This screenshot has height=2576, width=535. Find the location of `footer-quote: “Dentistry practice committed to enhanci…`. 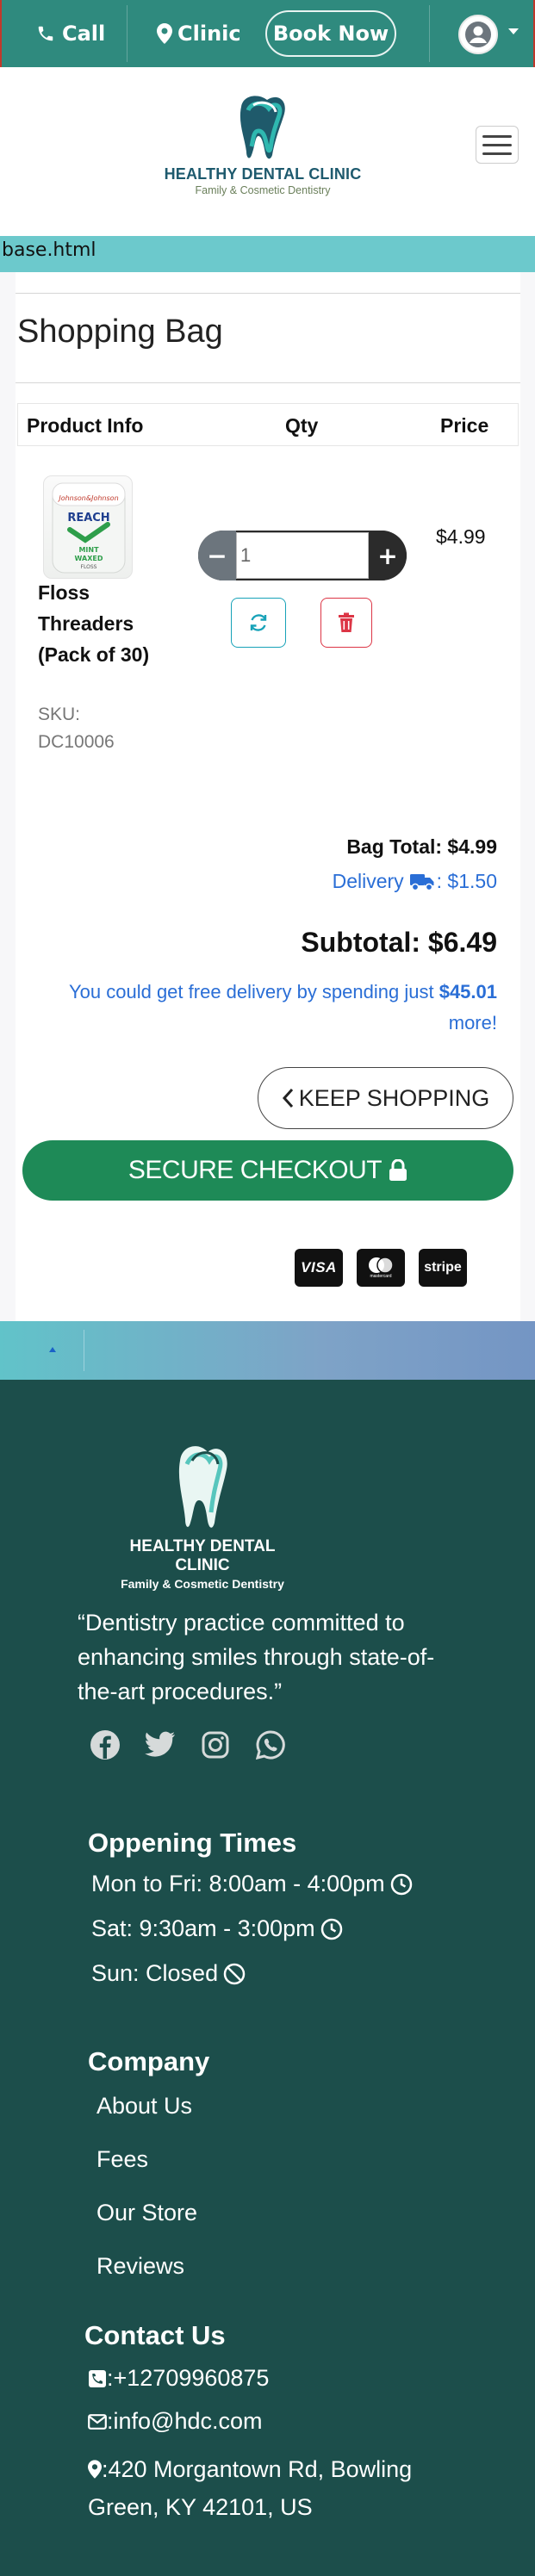

footer-quote: “Dentistry practice committed to enhanci… is located at coordinates (256, 1657).